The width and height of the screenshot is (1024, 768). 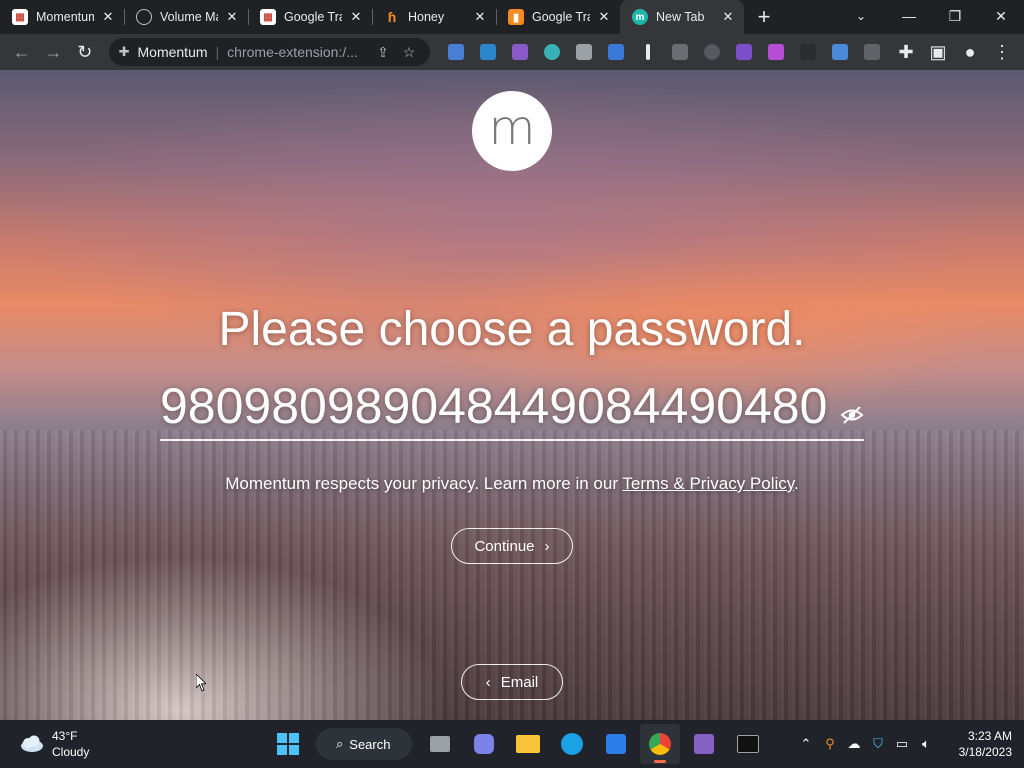 I want to click on email-label: Email, so click(x=519, y=682).